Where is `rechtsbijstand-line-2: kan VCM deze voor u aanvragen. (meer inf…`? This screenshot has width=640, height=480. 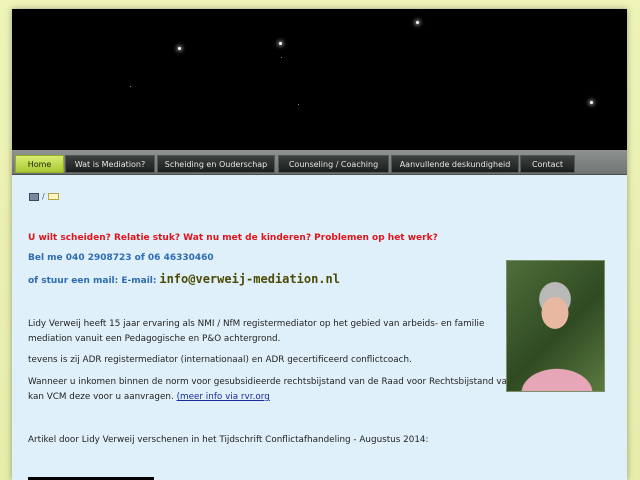 rechtsbijstand-line-2: kan VCM deze voor u aanvragen. (meer inf… is located at coordinates (149, 397).